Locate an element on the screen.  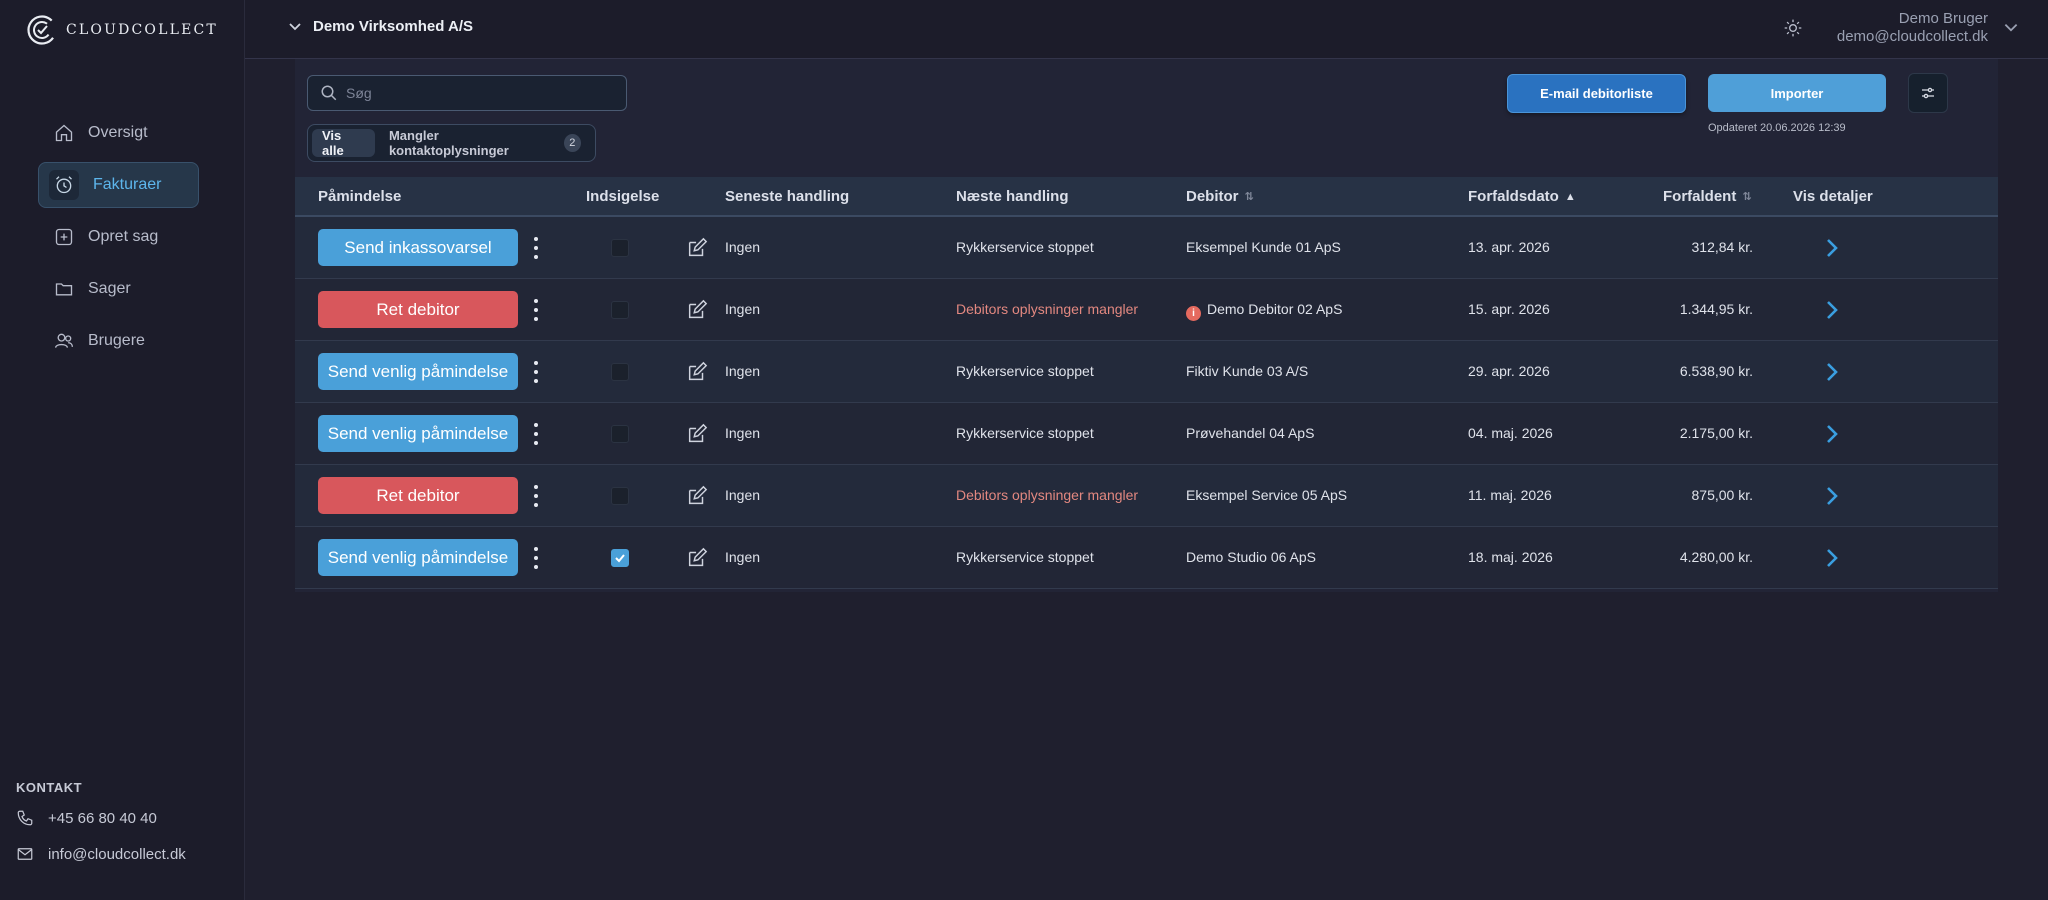
debtor-name: Fiktiv Kunde 03 A/S is located at coordinates (1247, 371).